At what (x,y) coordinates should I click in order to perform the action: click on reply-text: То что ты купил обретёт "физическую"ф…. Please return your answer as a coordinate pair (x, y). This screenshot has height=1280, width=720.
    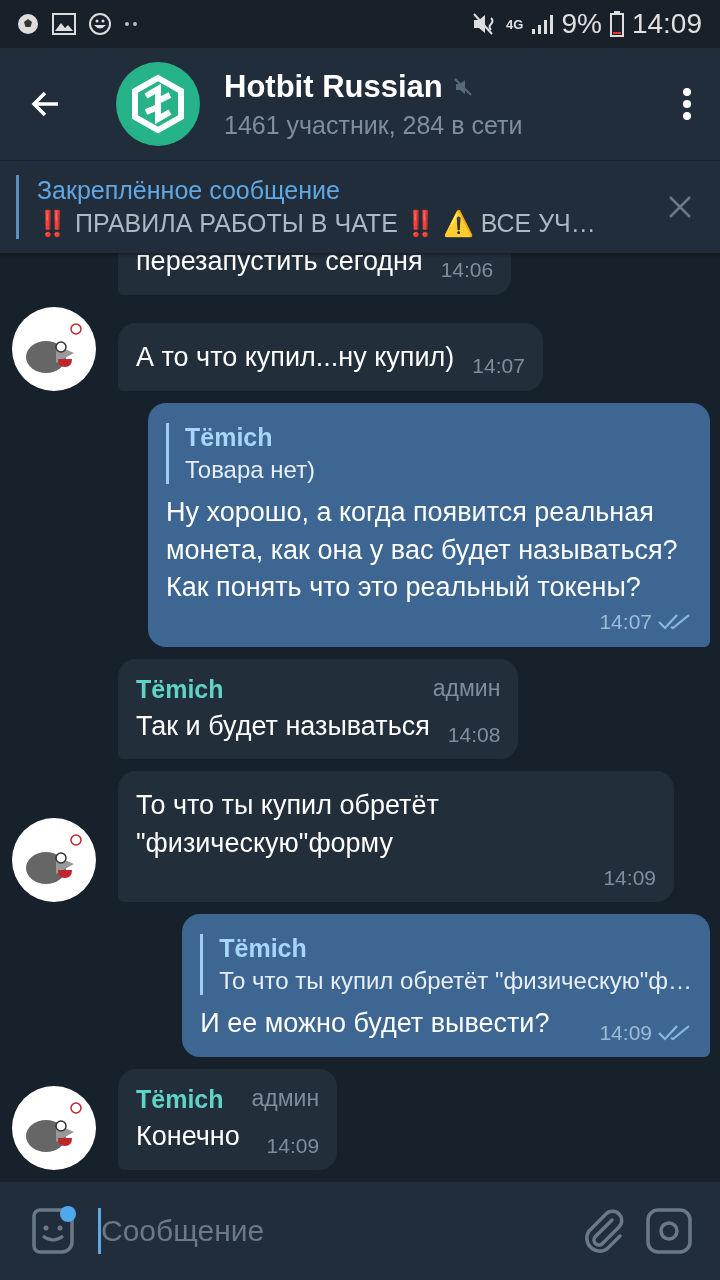
    Looking at the image, I should click on (455, 981).